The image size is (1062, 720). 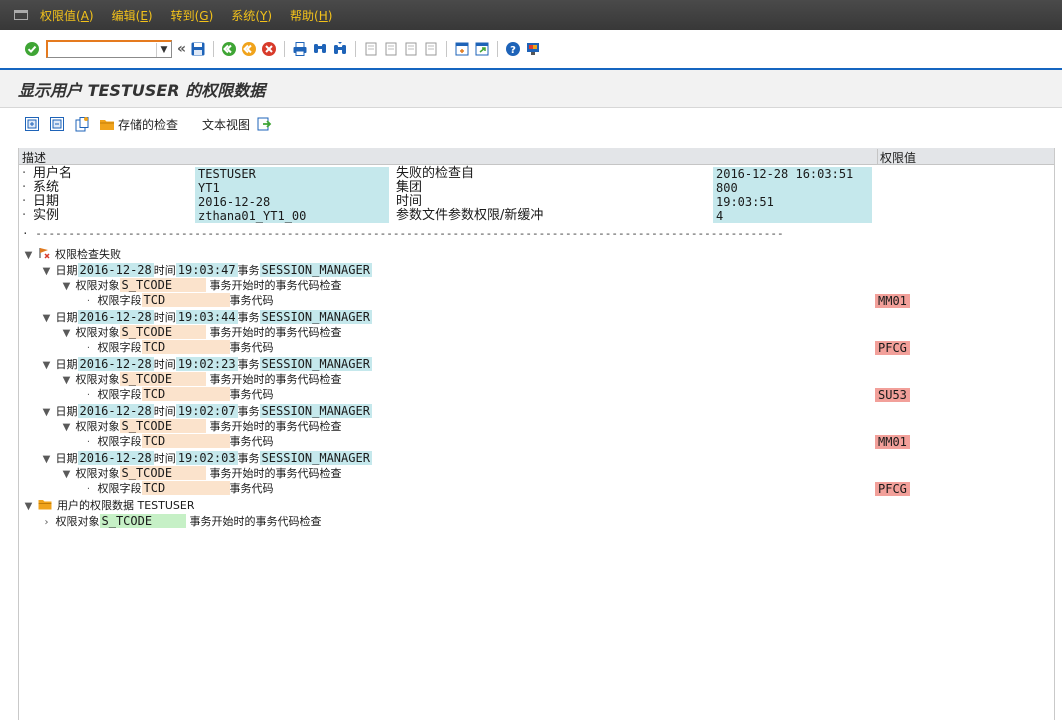 I want to click on find-icon, so click(x=320, y=49).